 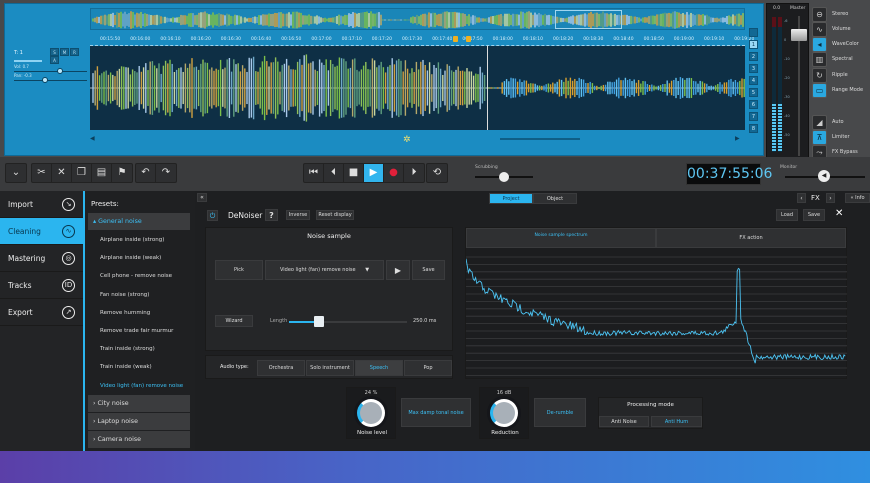 I want to click on save-sample-button: Save, so click(x=428, y=270).